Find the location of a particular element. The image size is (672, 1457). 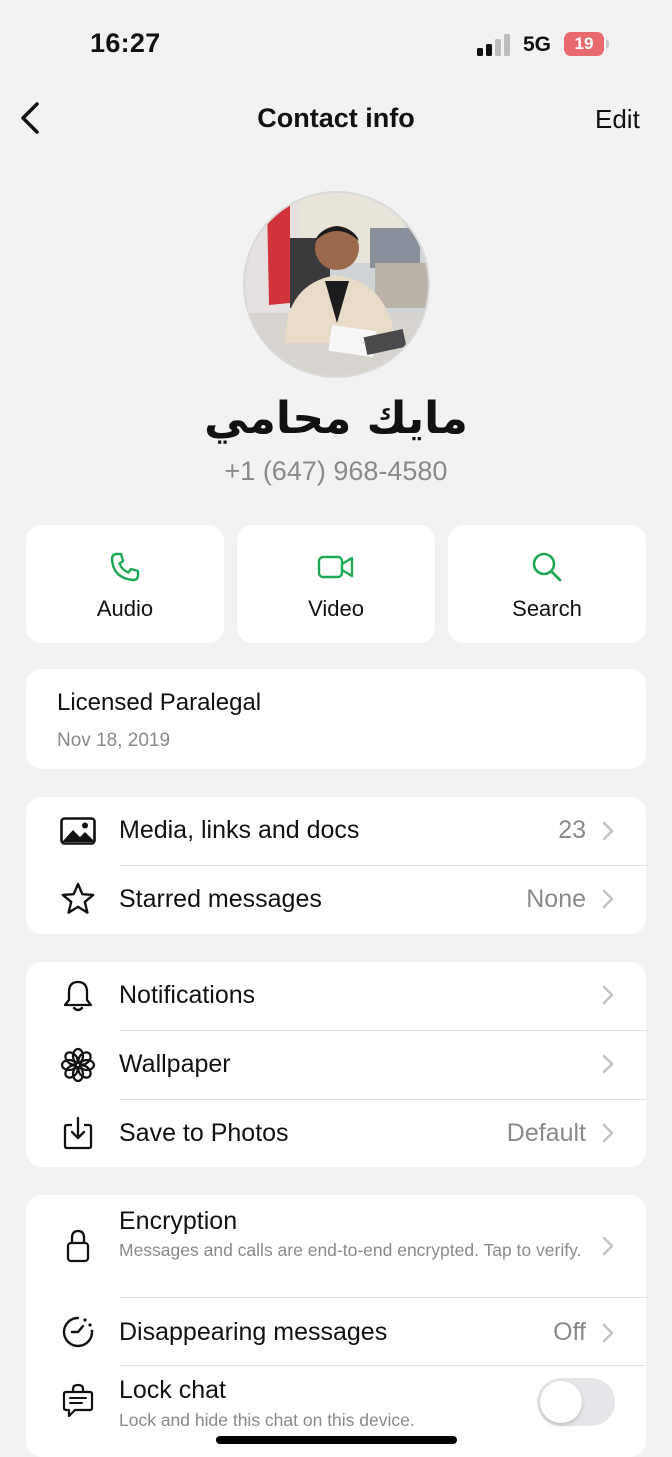

timer-icon is located at coordinates (78, 1332).